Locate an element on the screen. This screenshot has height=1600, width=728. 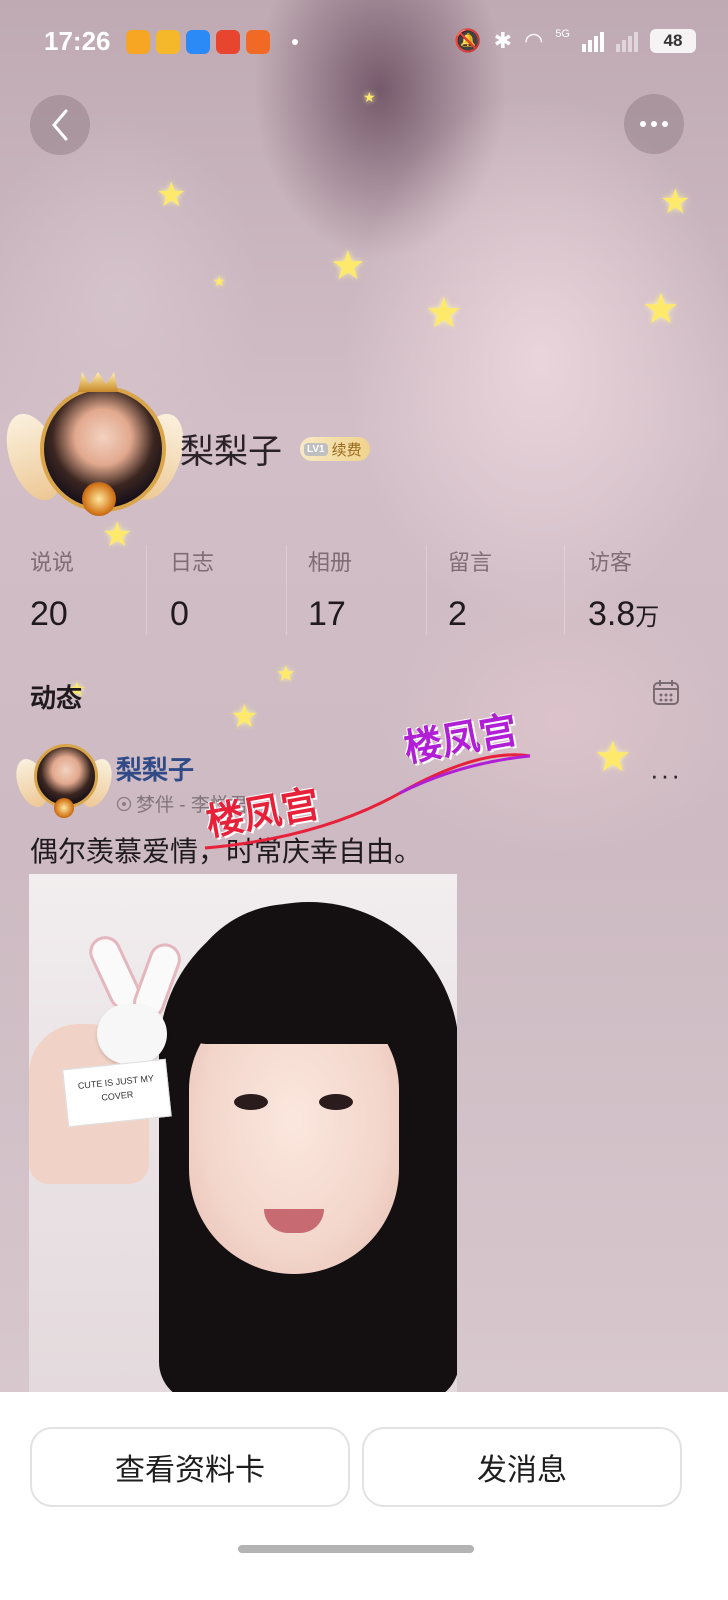
profile-name: 梨梨子 is located at coordinates (231, 452).